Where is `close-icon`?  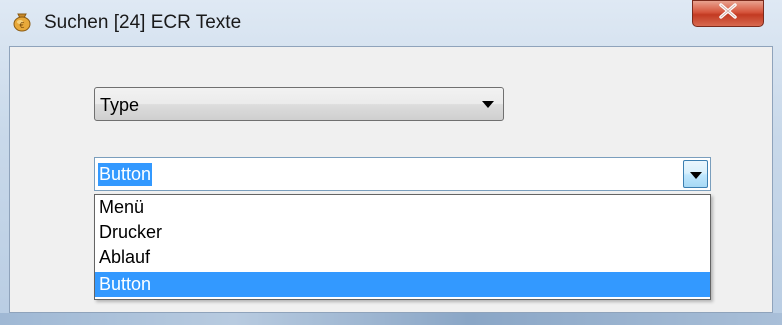 close-icon is located at coordinates (728, 13).